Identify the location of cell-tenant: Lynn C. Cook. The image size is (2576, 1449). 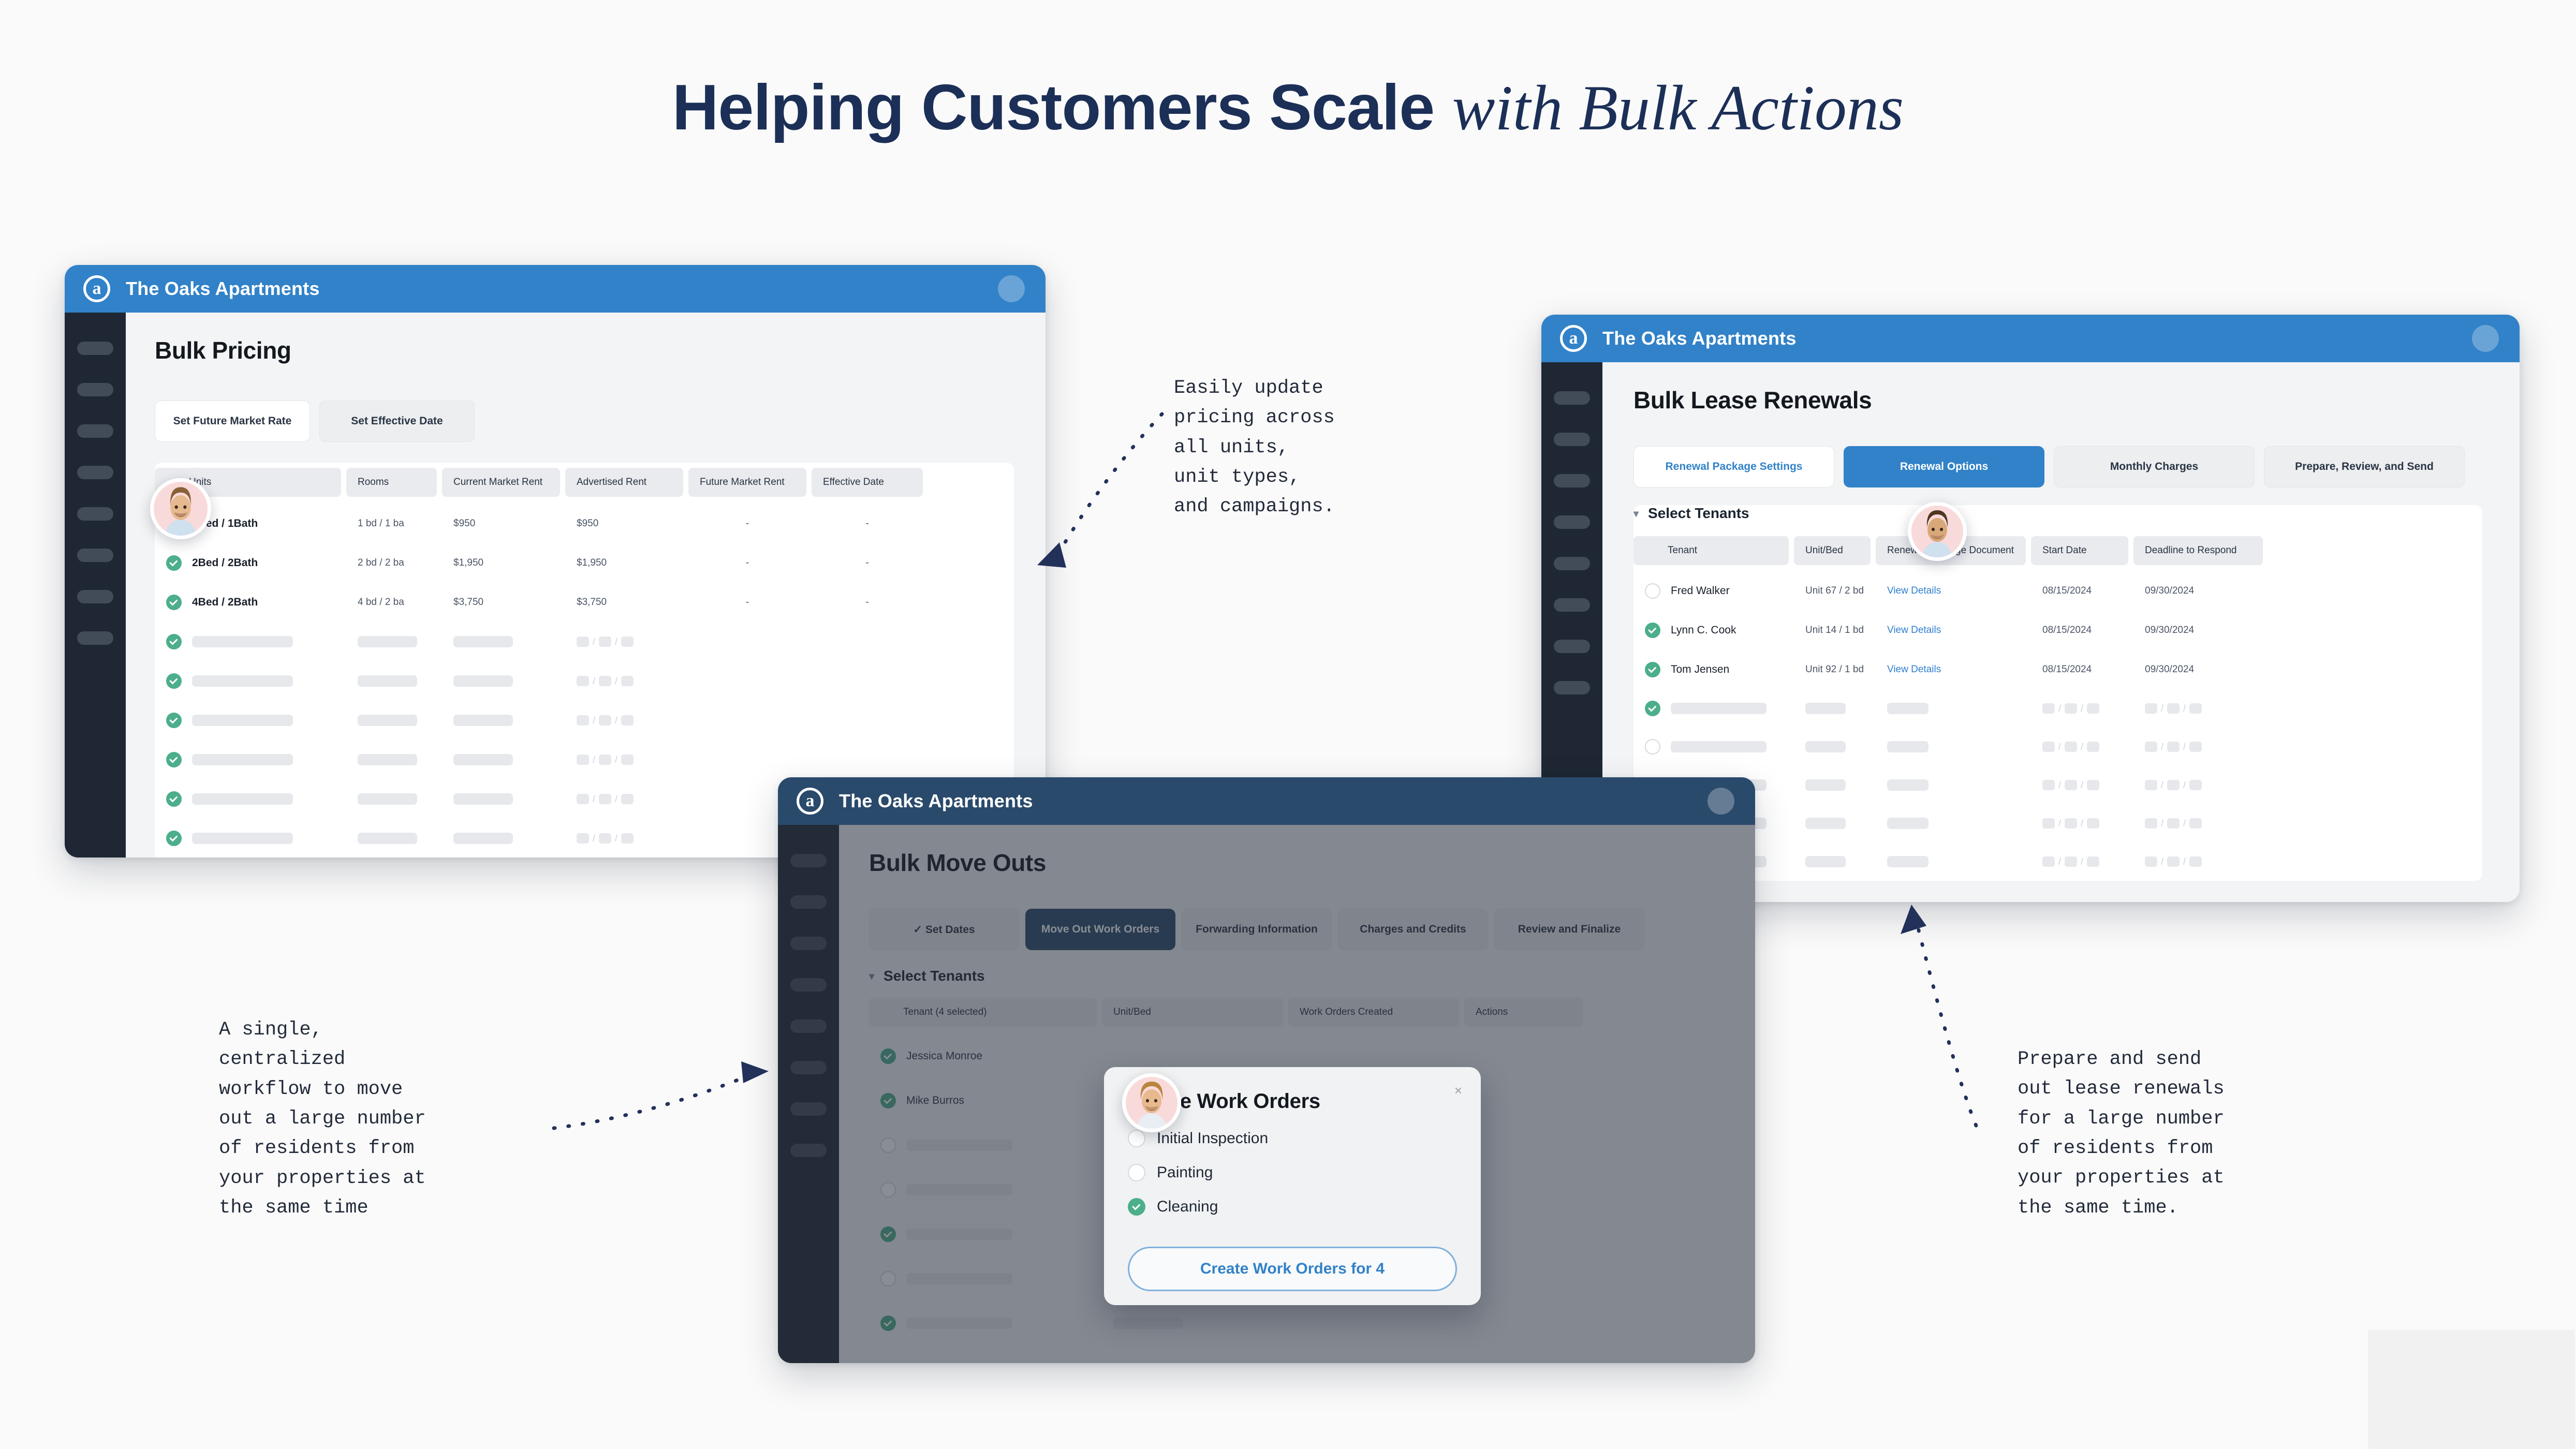
(1704, 630).